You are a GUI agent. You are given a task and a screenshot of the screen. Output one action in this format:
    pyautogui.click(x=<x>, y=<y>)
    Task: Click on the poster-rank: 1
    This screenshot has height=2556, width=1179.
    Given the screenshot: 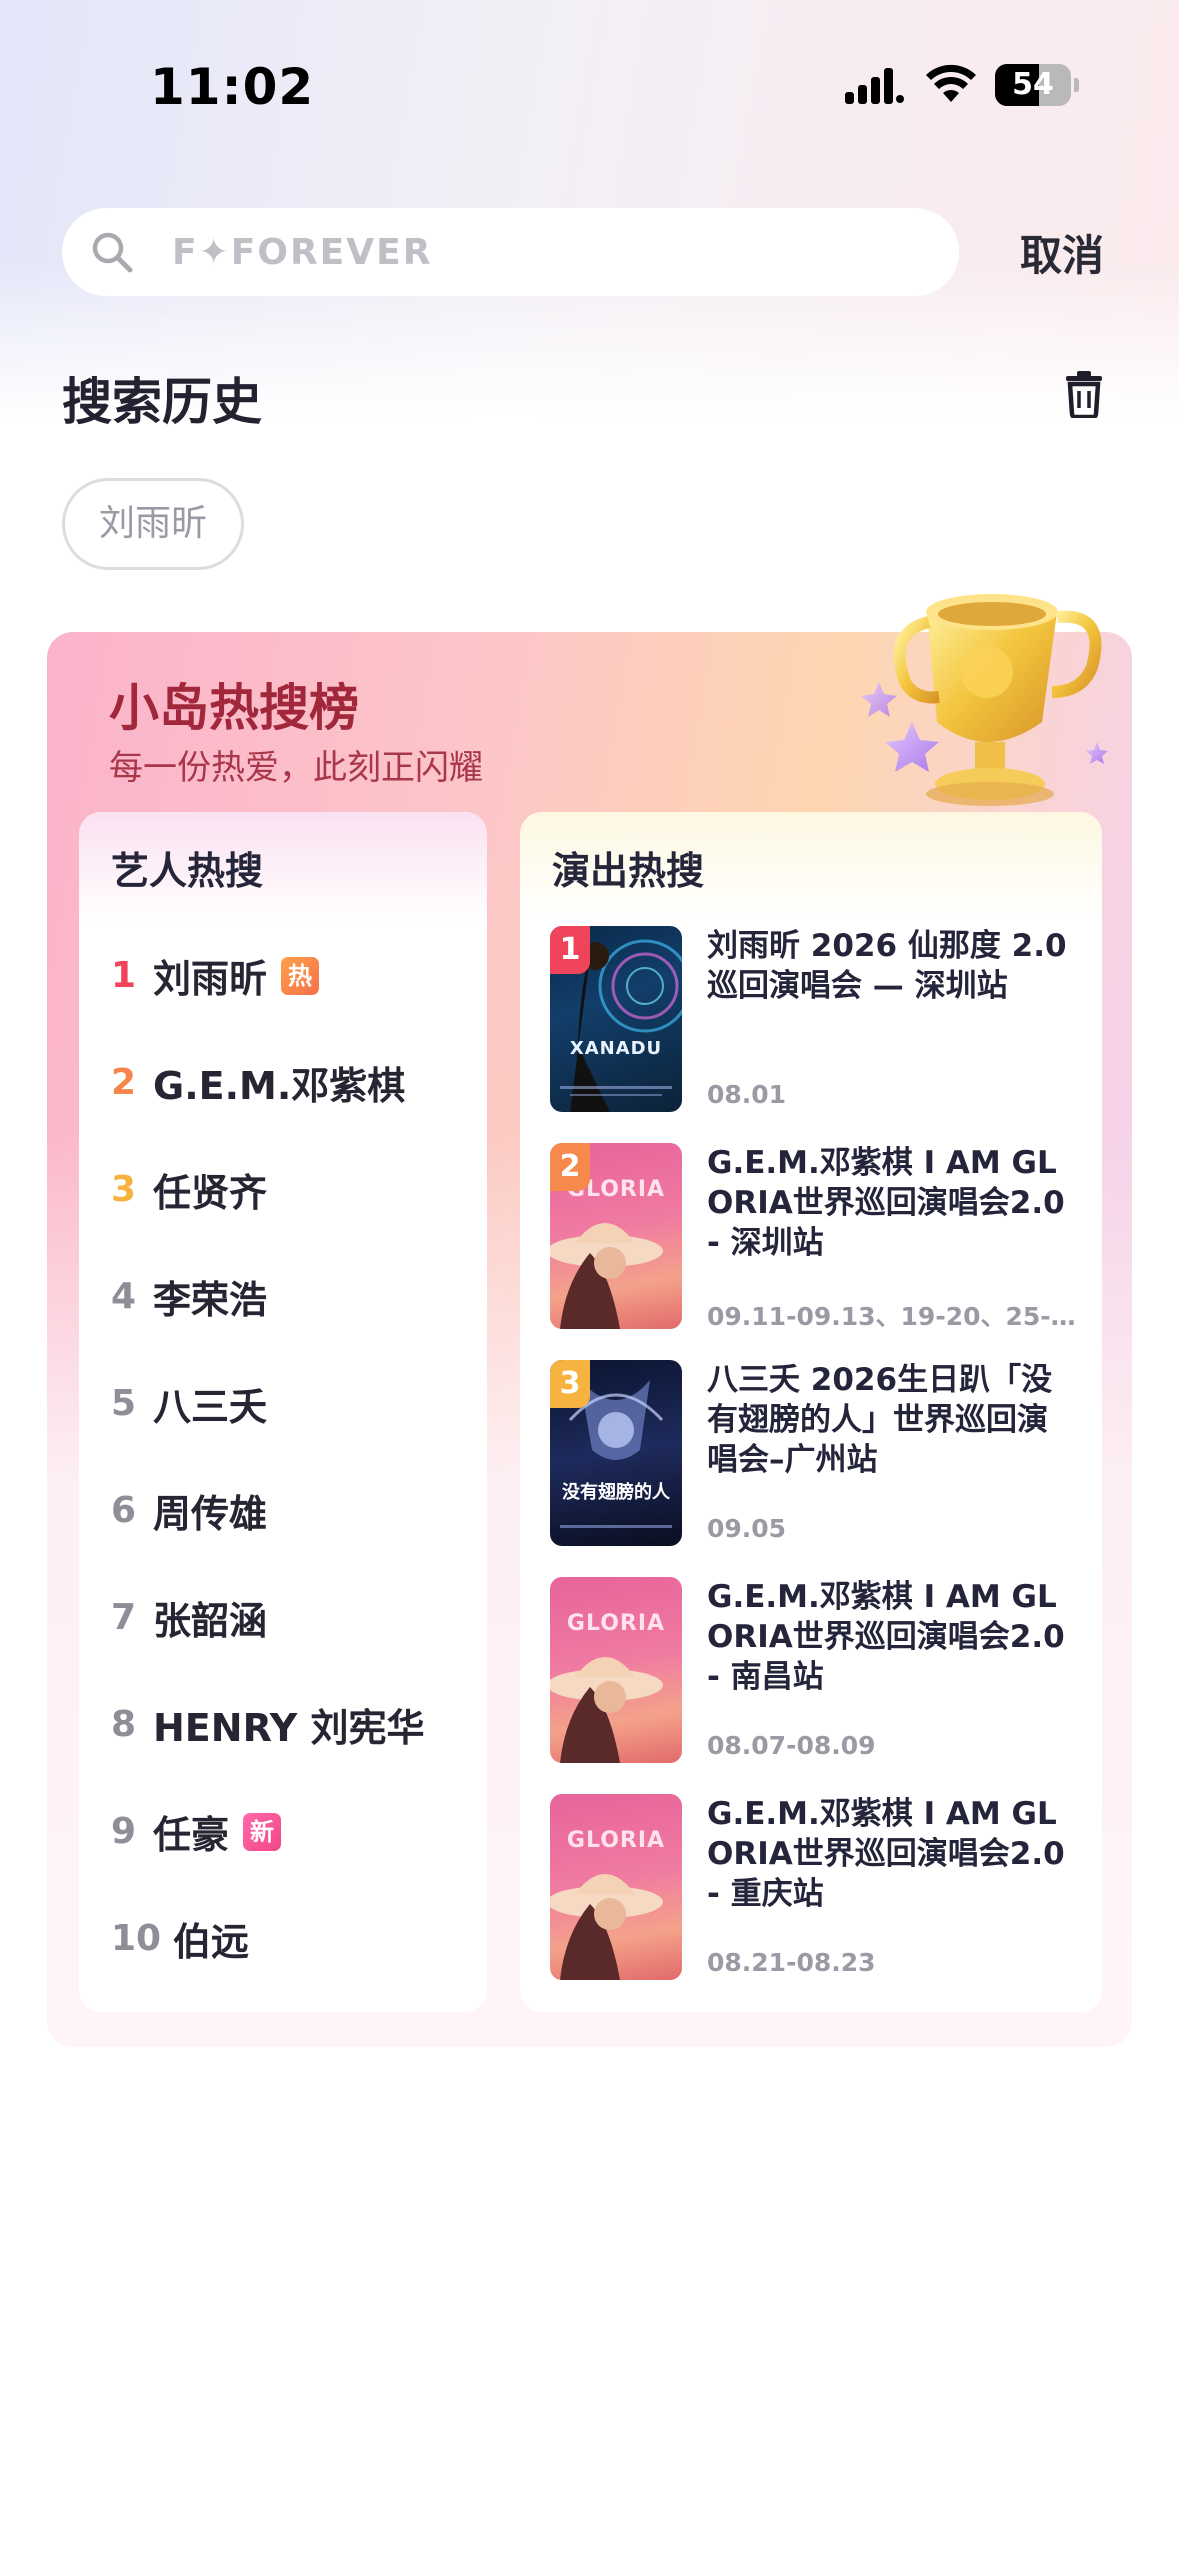 What is the action you would take?
    pyautogui.click(x=570, y=950)
    